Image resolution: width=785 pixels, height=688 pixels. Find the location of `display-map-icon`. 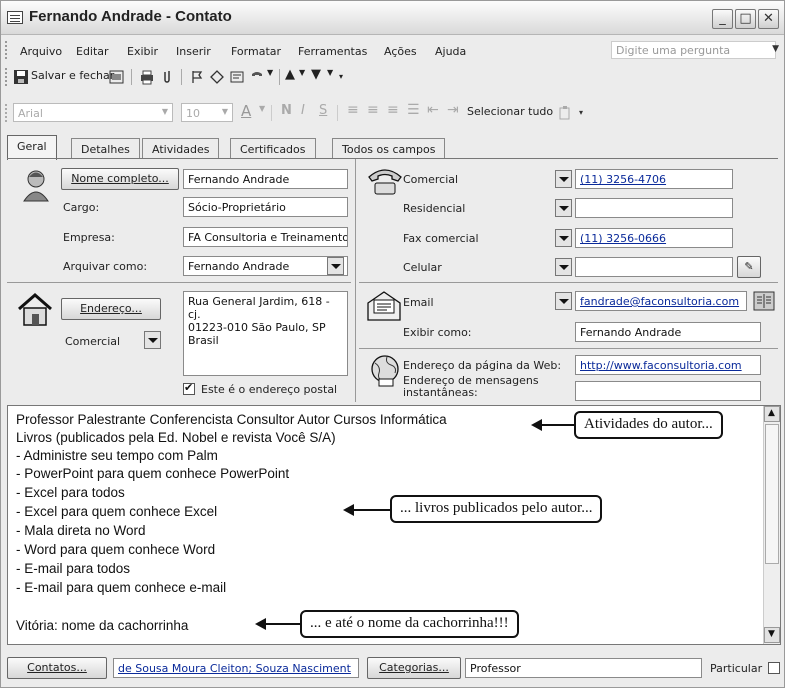

display-map-icon is located at coordinates (237, 77).